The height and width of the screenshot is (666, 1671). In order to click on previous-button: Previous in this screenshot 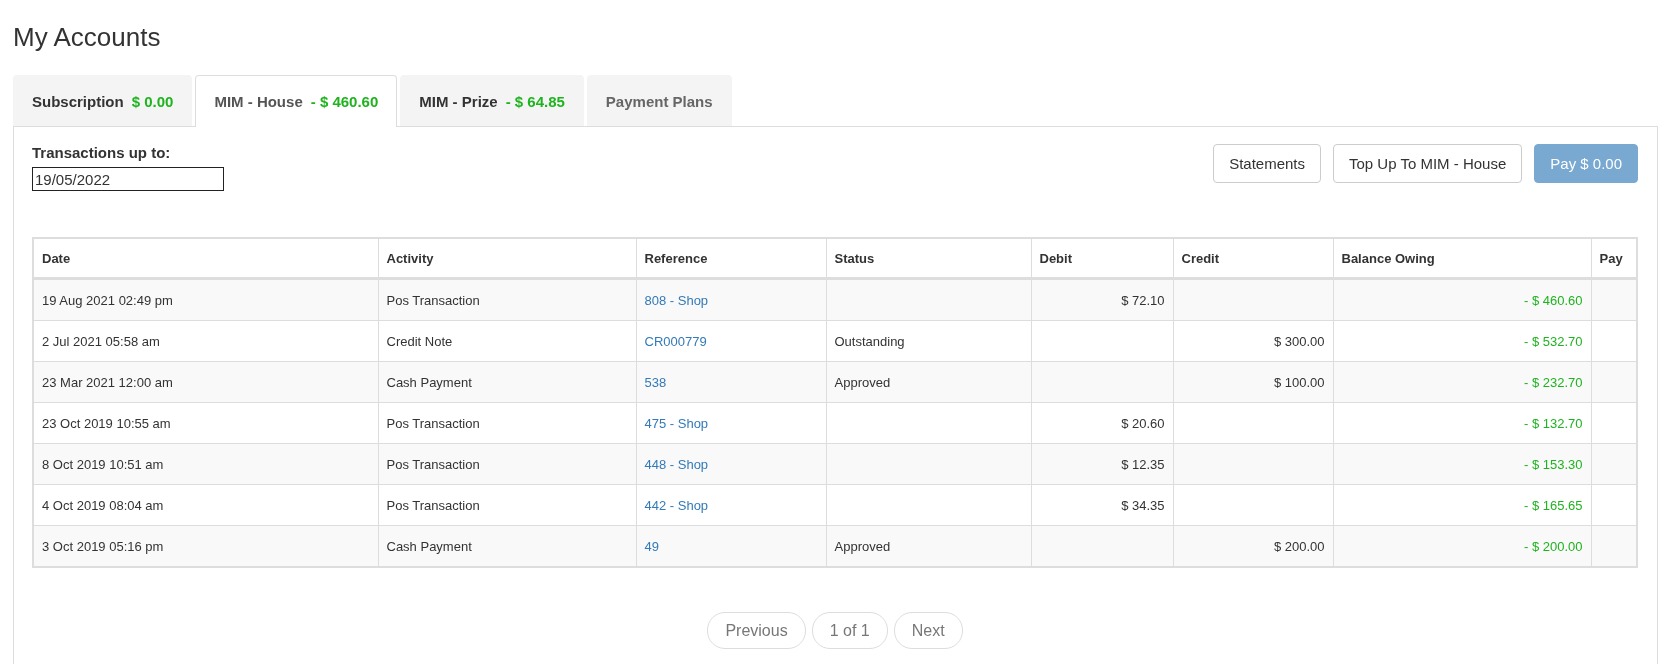, I will do `click(756, 630)`.